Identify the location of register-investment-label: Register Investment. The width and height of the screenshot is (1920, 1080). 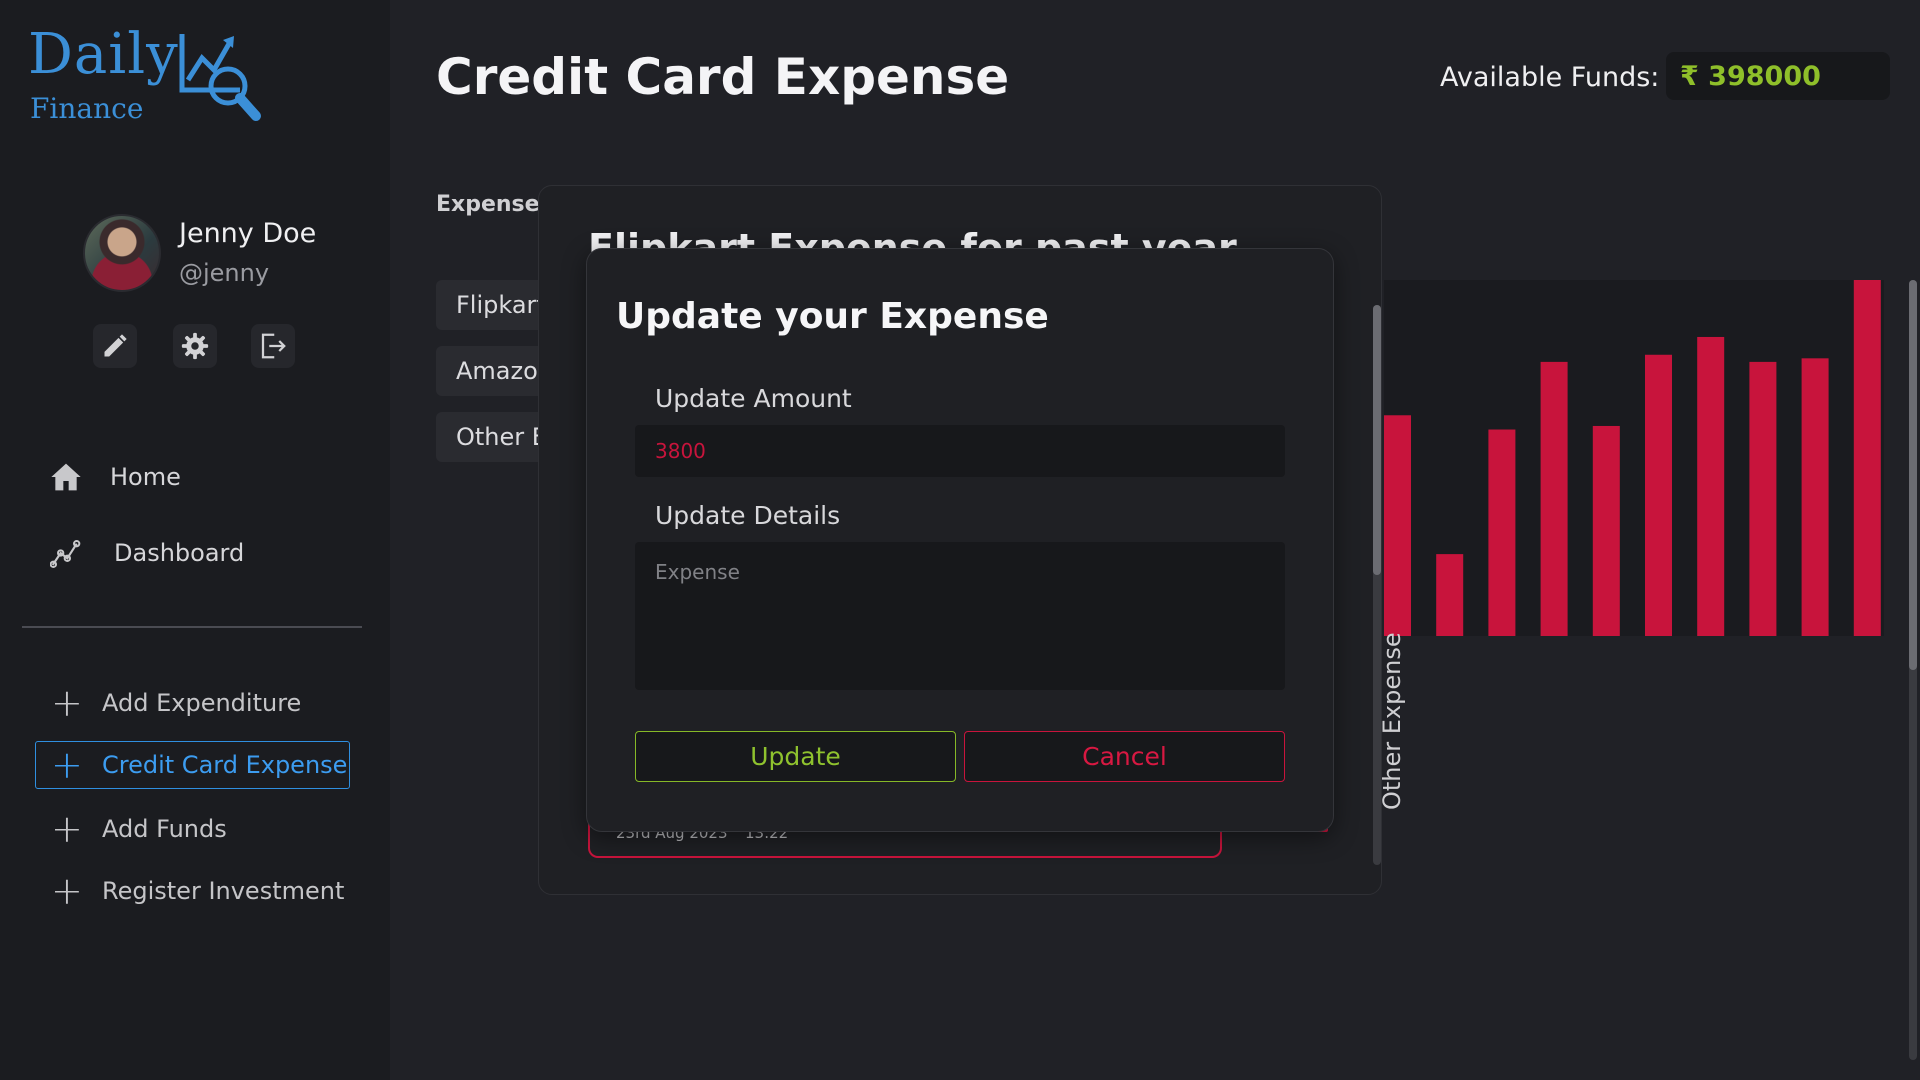
(223, 891).